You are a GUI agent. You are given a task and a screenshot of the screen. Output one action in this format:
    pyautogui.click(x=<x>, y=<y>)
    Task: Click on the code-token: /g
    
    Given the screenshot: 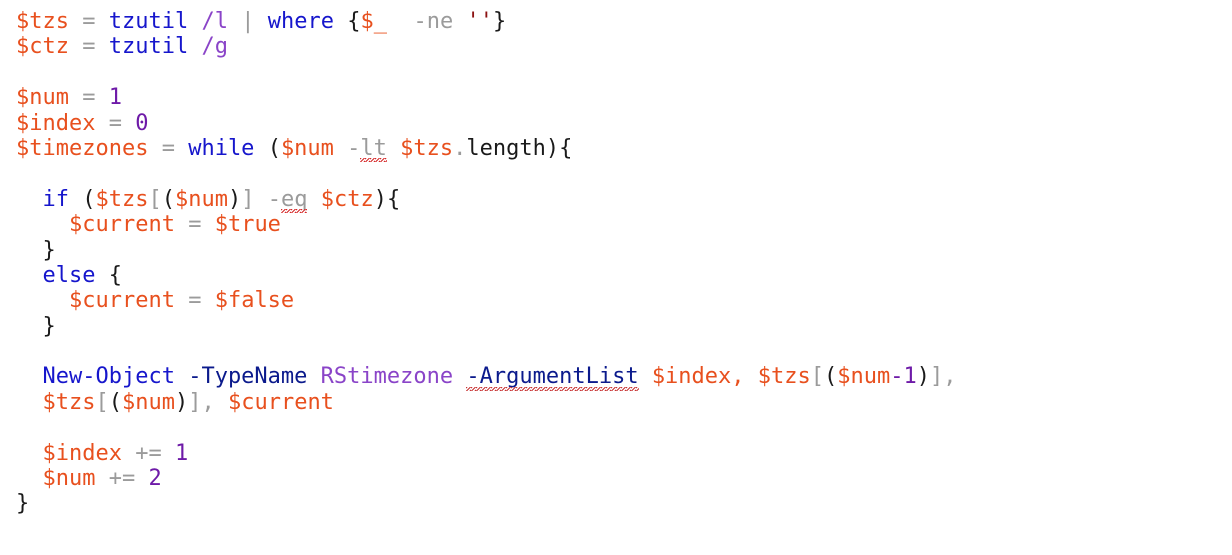 What is the action you would take?
    pyautogui.click(x=214, y=47)
    